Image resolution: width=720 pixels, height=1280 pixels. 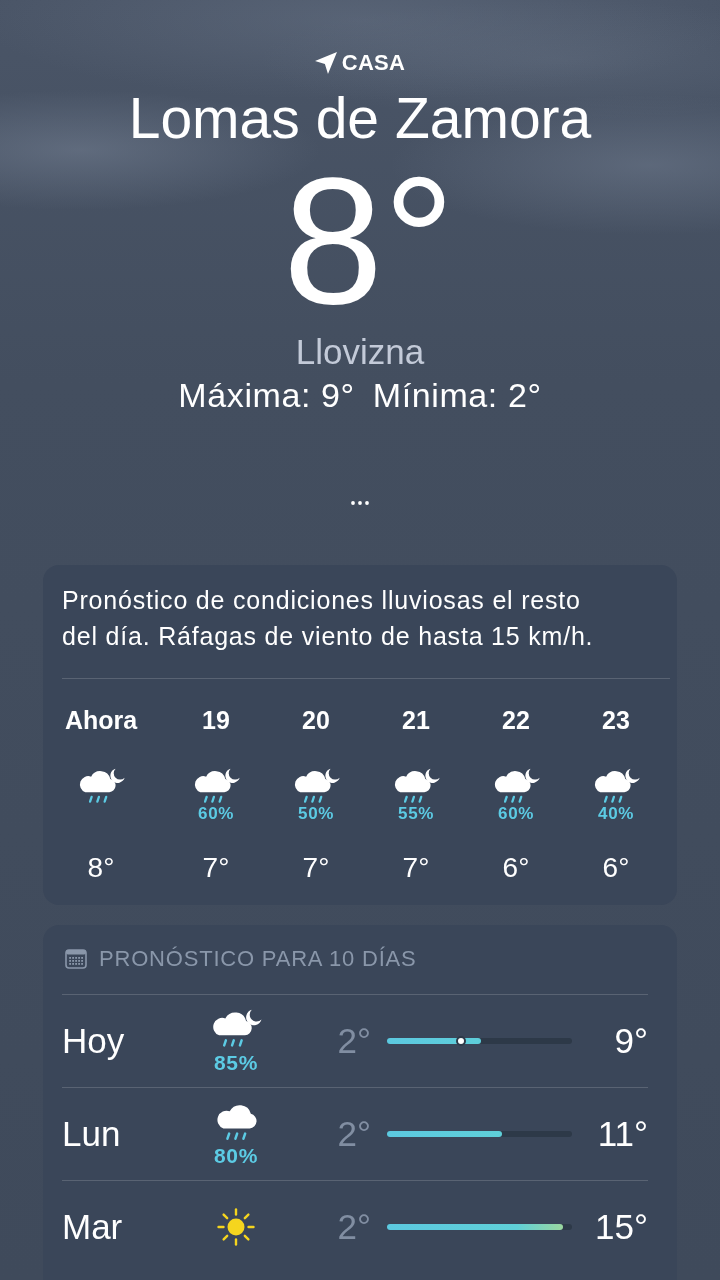 What do you see at coordinates (631, 1041) in the screenshot?
I see `high-temperature: 9°` at bounding box center [631, 1041].